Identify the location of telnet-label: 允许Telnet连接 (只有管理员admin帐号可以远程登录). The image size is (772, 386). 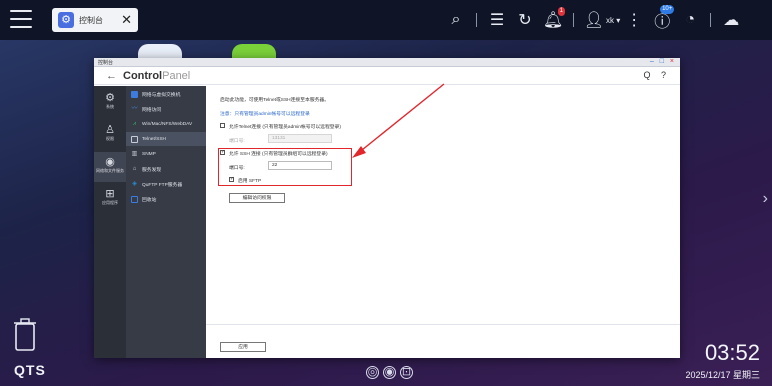
(285, 127).